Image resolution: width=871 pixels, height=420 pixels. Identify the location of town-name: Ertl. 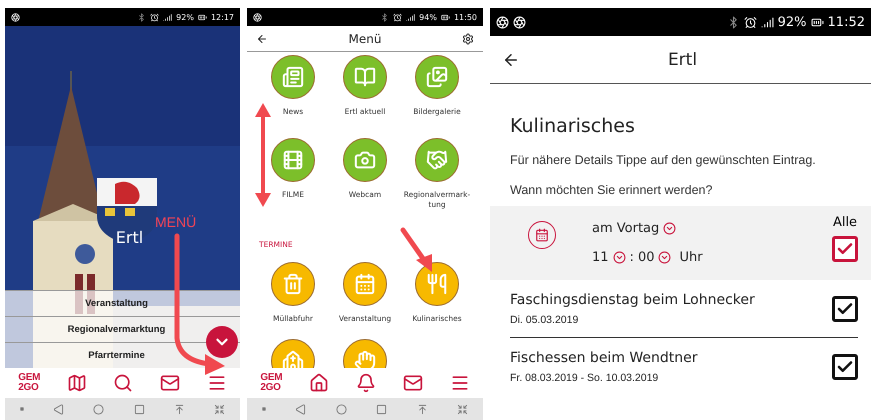
(129, 237).